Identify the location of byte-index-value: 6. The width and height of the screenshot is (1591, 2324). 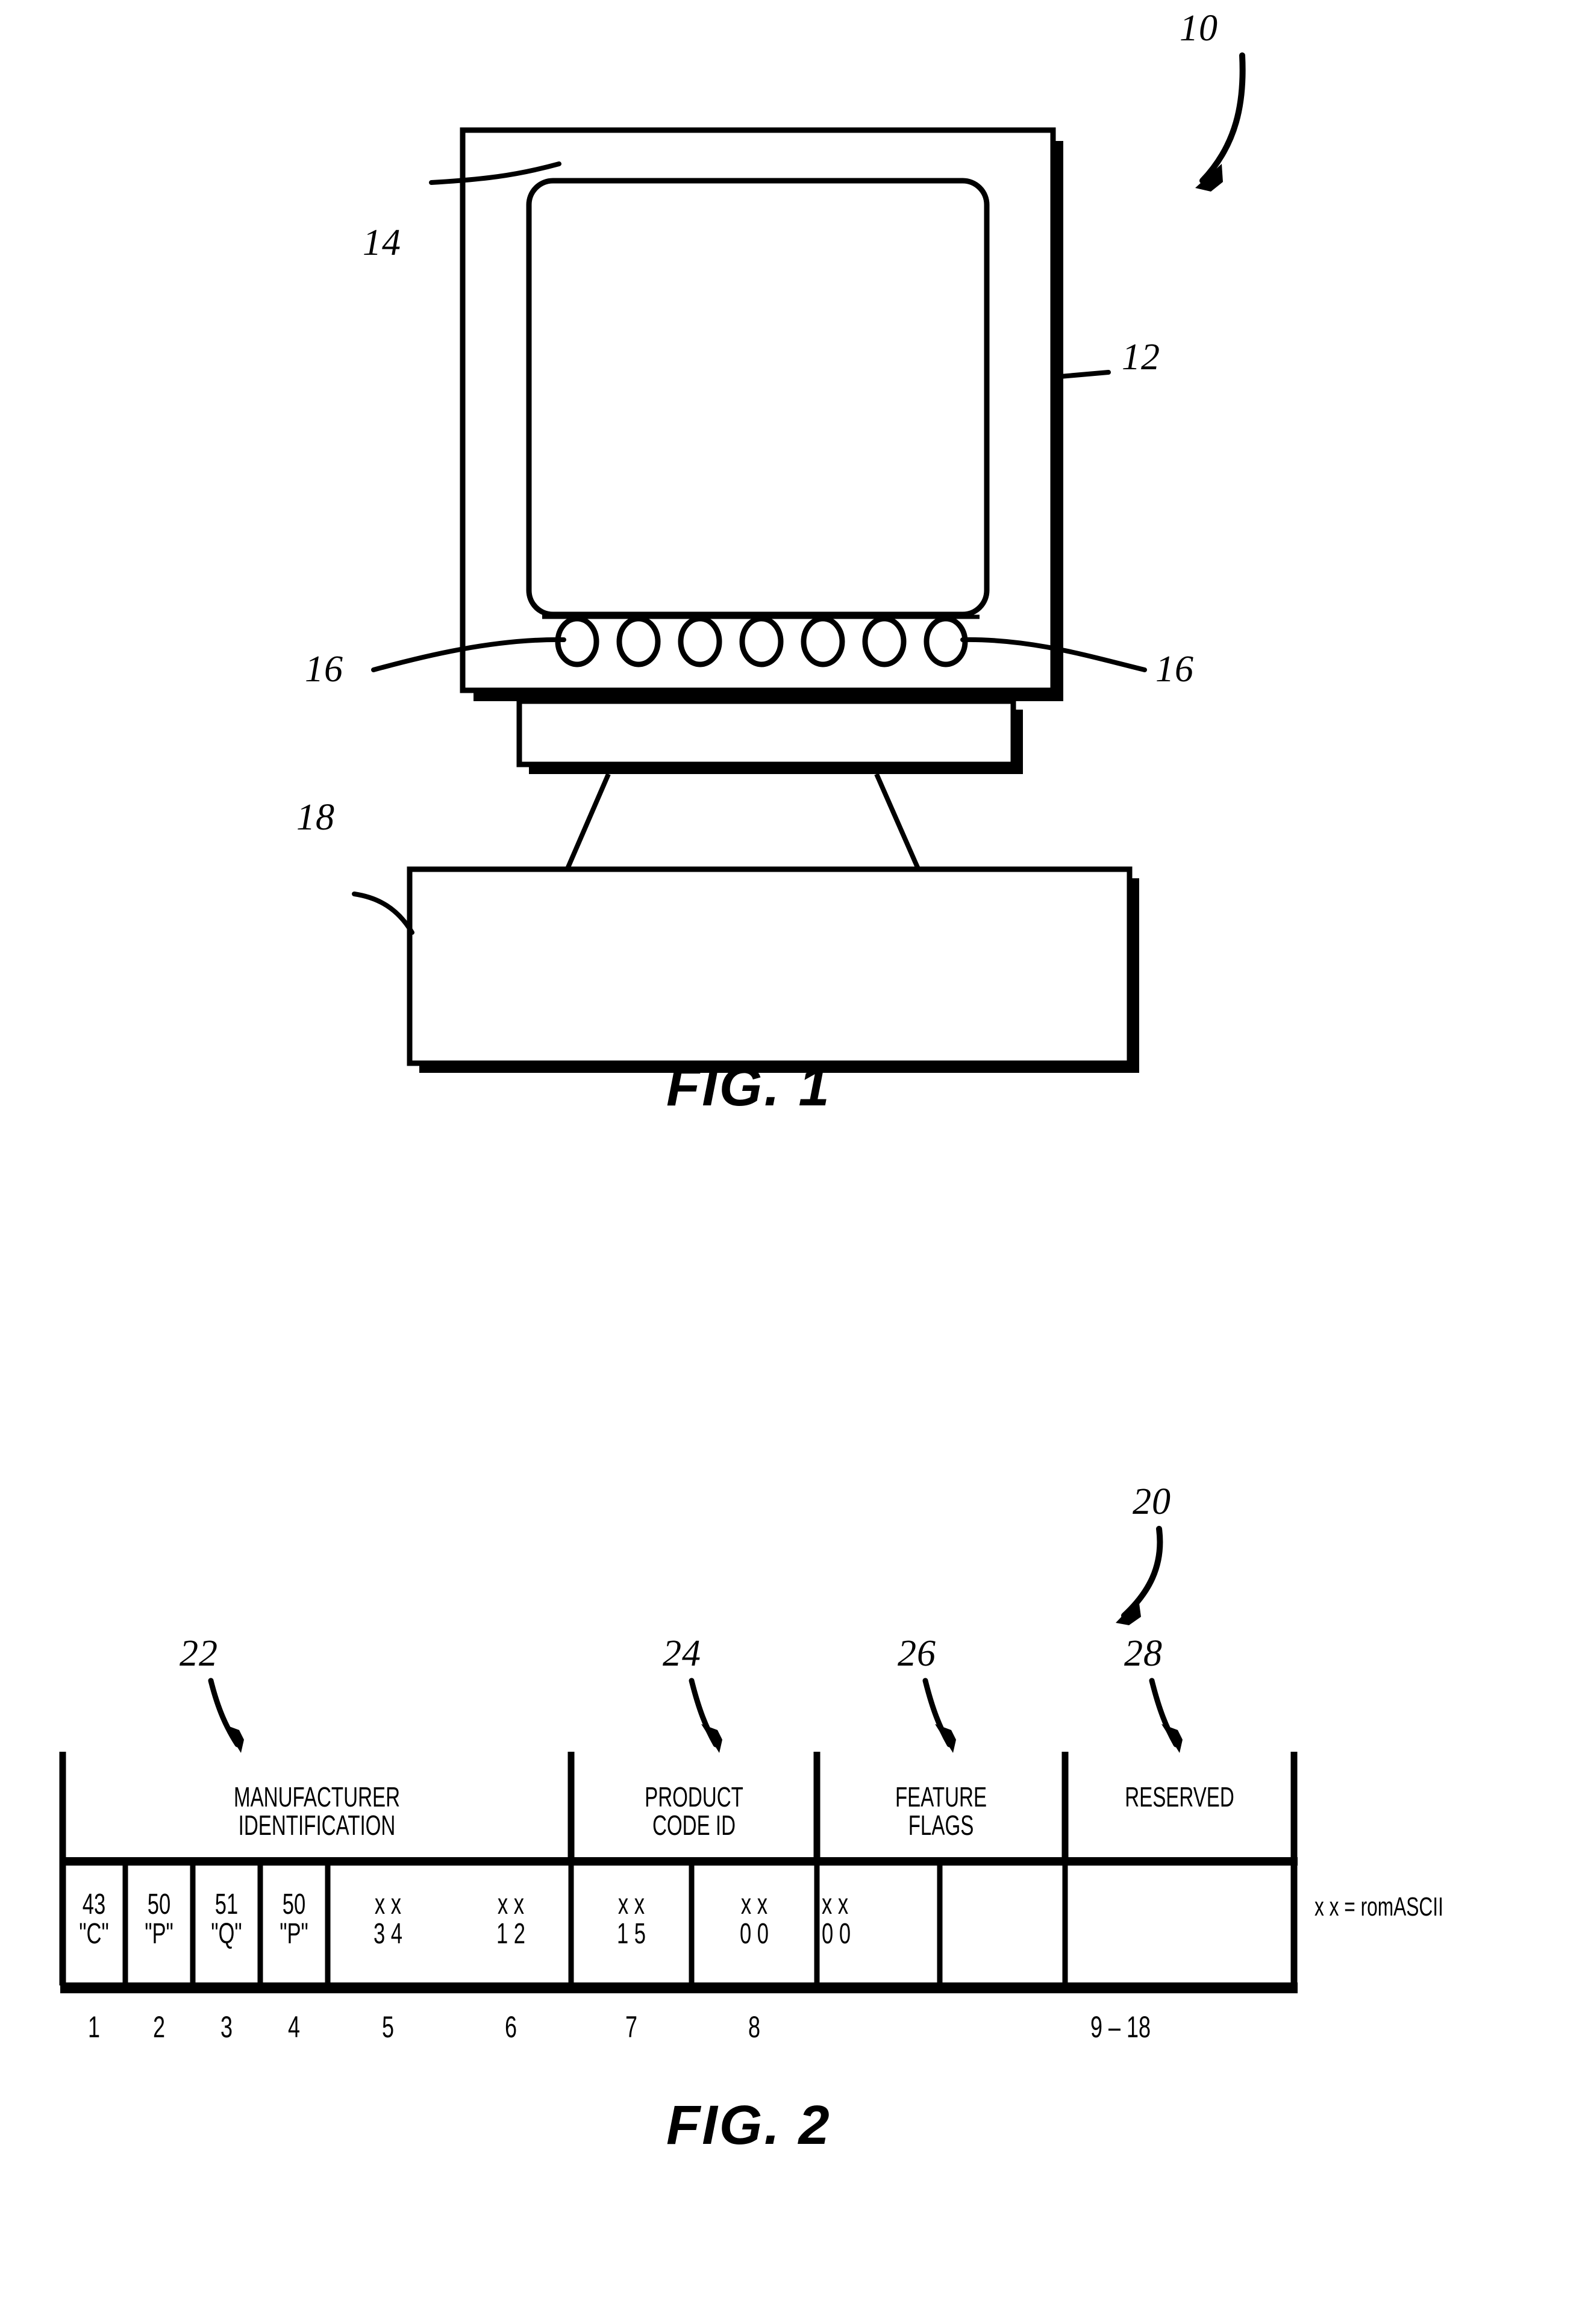
(510, 2027).